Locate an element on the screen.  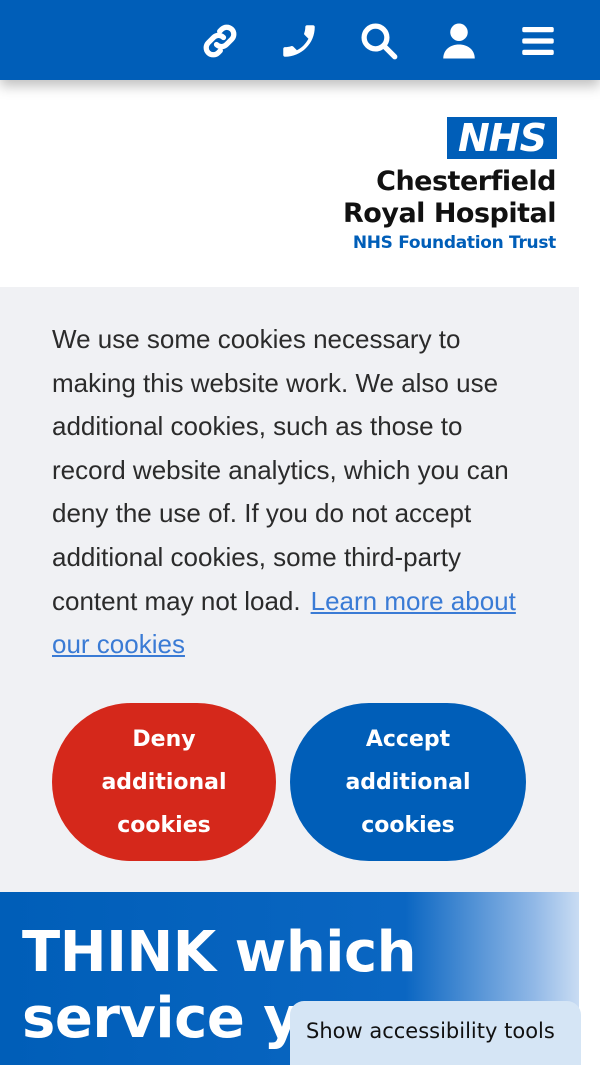
accept-cookies-button: Accept additional cookies is located at coordinates (408, 782).